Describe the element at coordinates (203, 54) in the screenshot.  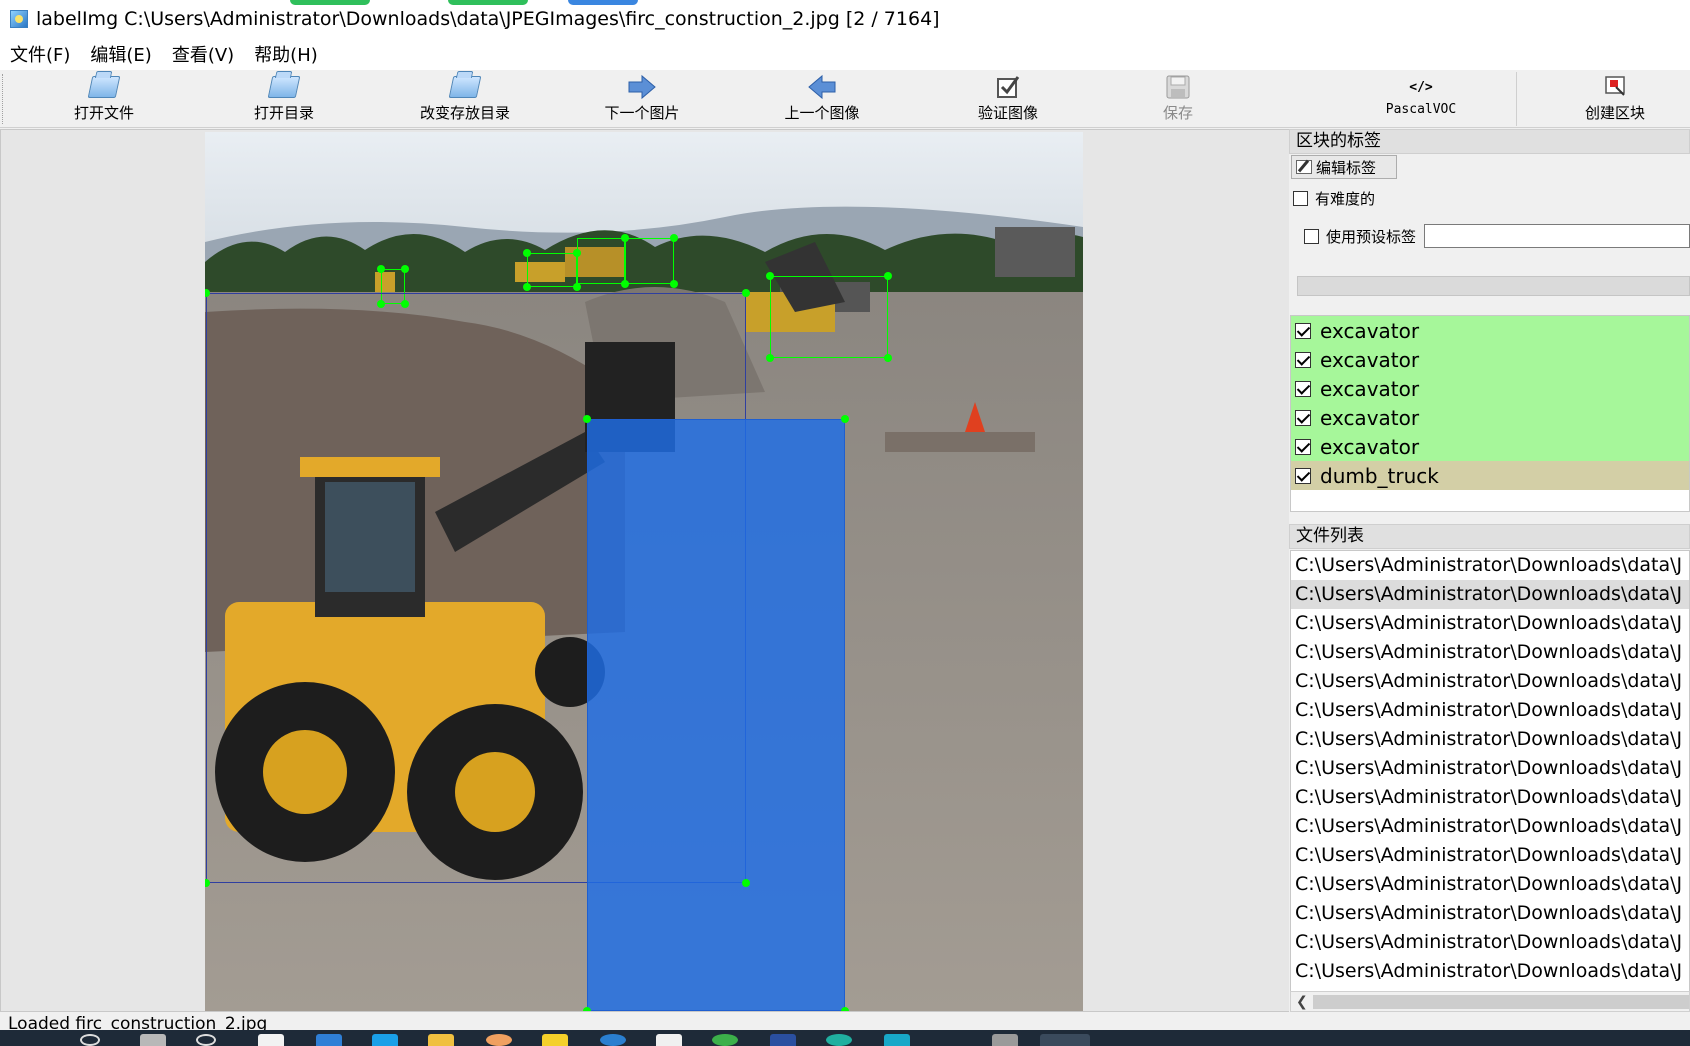
I see `menu-view: 查看(V)` at that location.